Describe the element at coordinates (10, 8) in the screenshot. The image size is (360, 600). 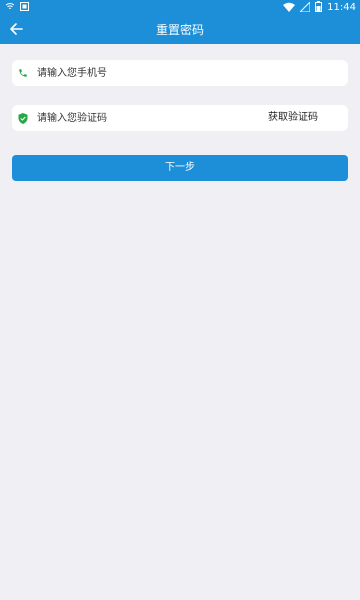
I see `notification-icon` at that location.